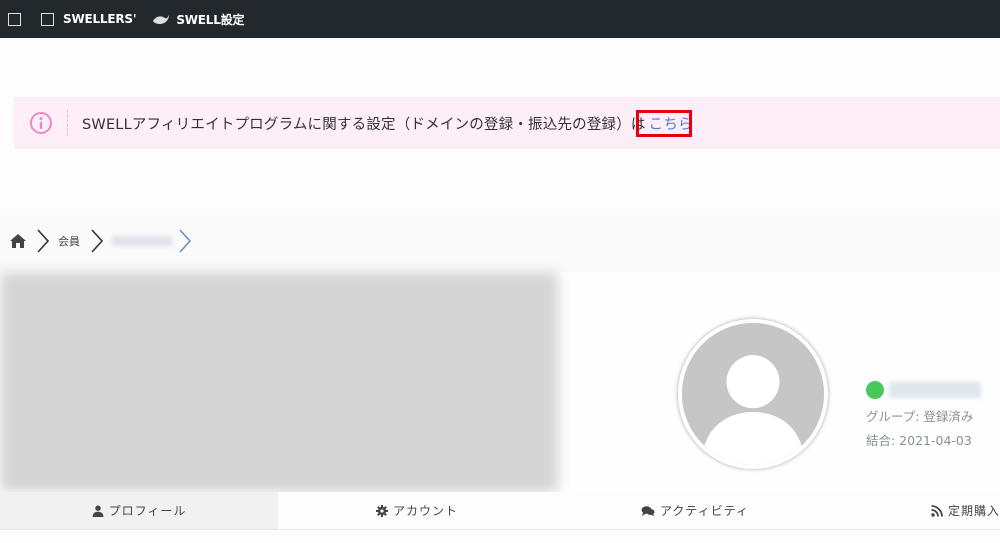  Describe the element at coordinates (147, 511) in the screenshot. I see `tab-profile-label: プロフィール` at that location.